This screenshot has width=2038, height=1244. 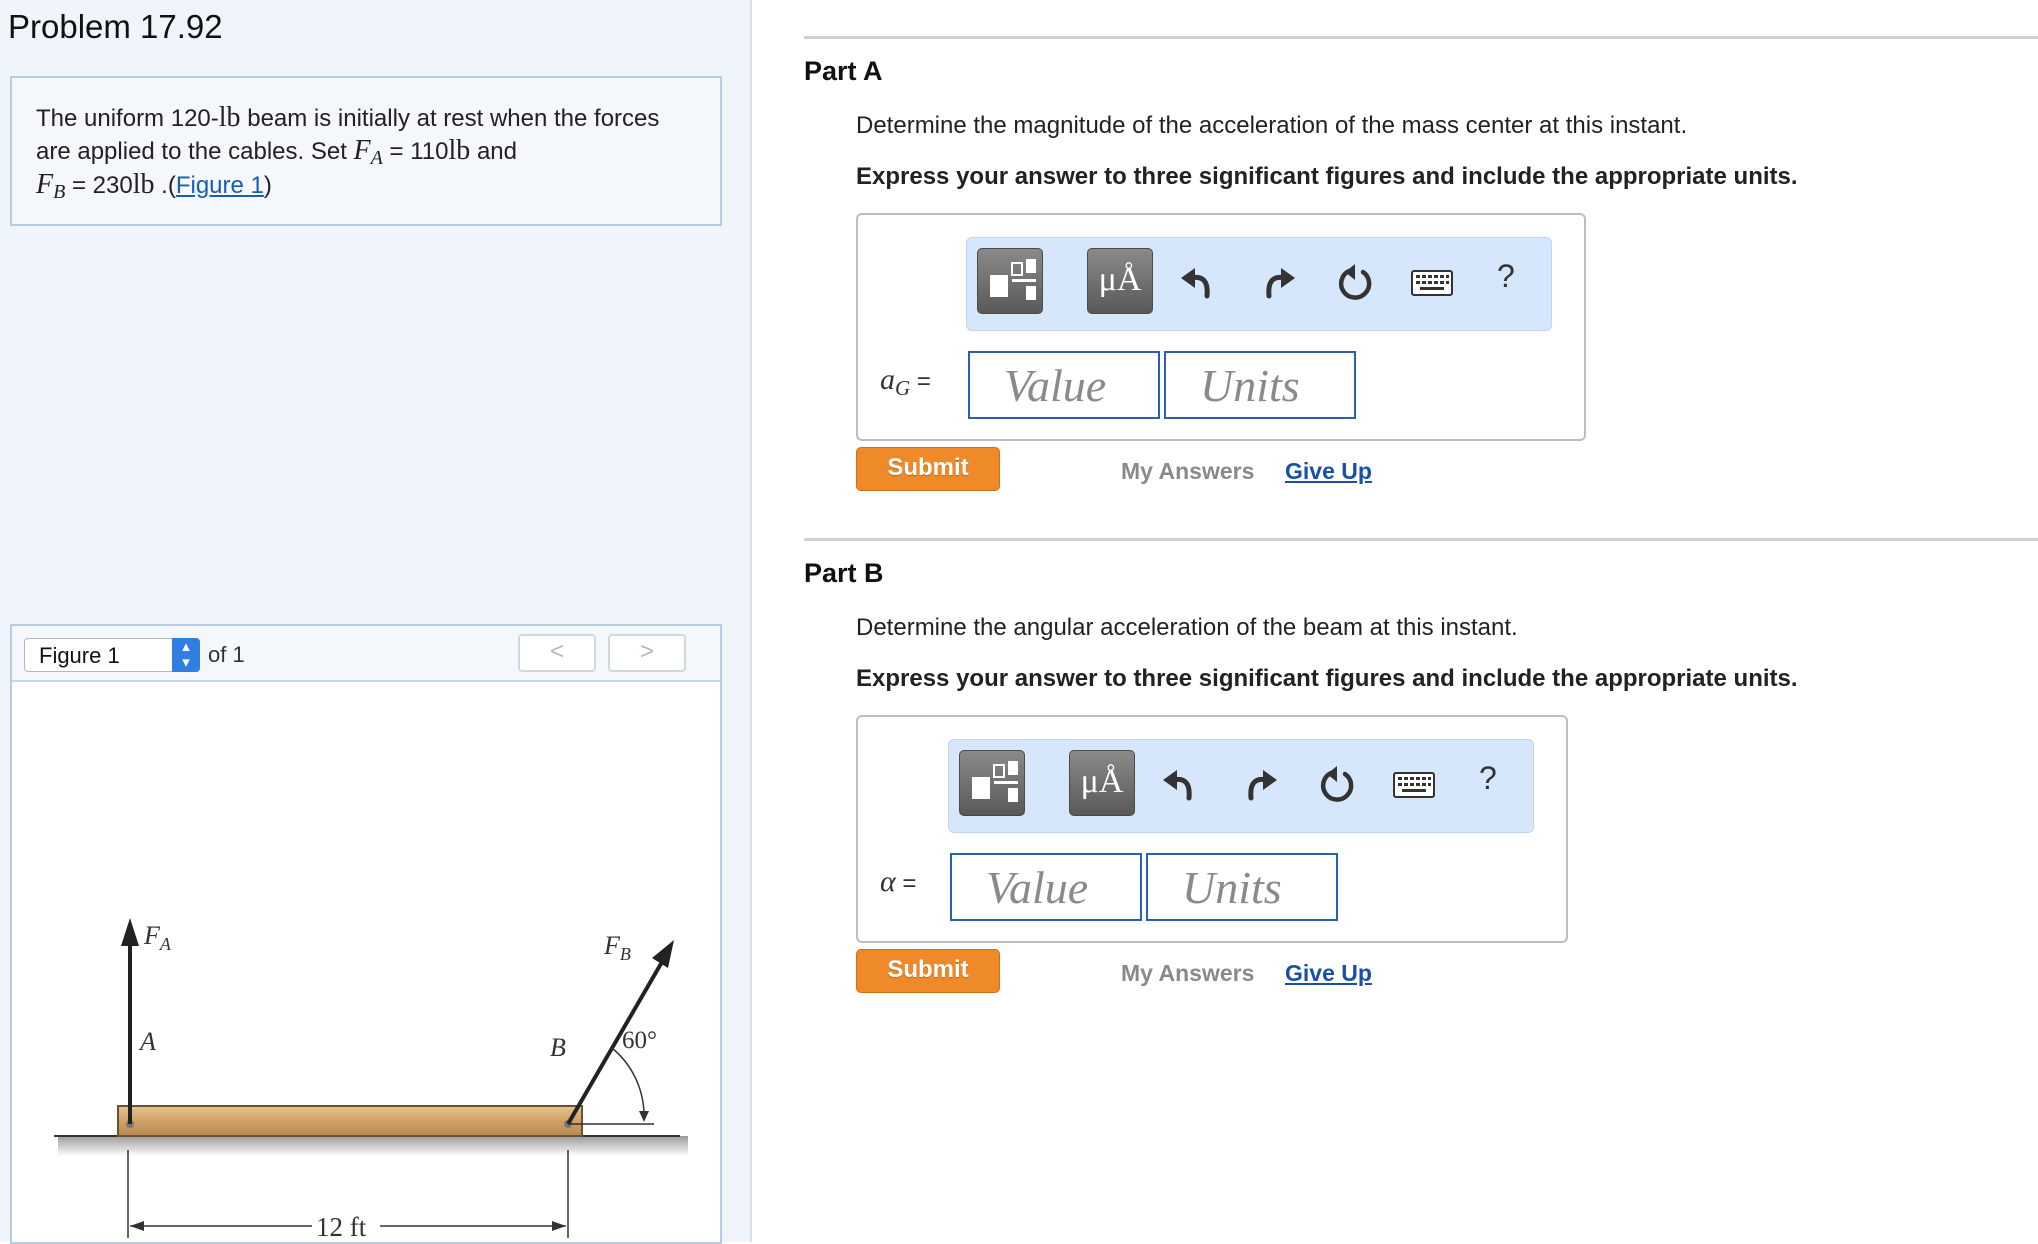 I want to click on fb-arrowhead, so click(x=663, y=954).